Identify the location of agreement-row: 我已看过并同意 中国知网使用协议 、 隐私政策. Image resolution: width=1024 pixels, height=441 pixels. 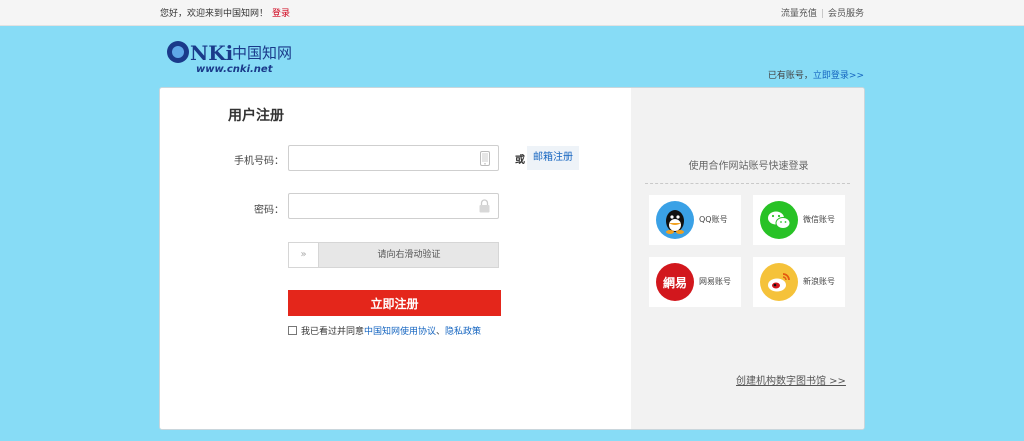
(384, 330).